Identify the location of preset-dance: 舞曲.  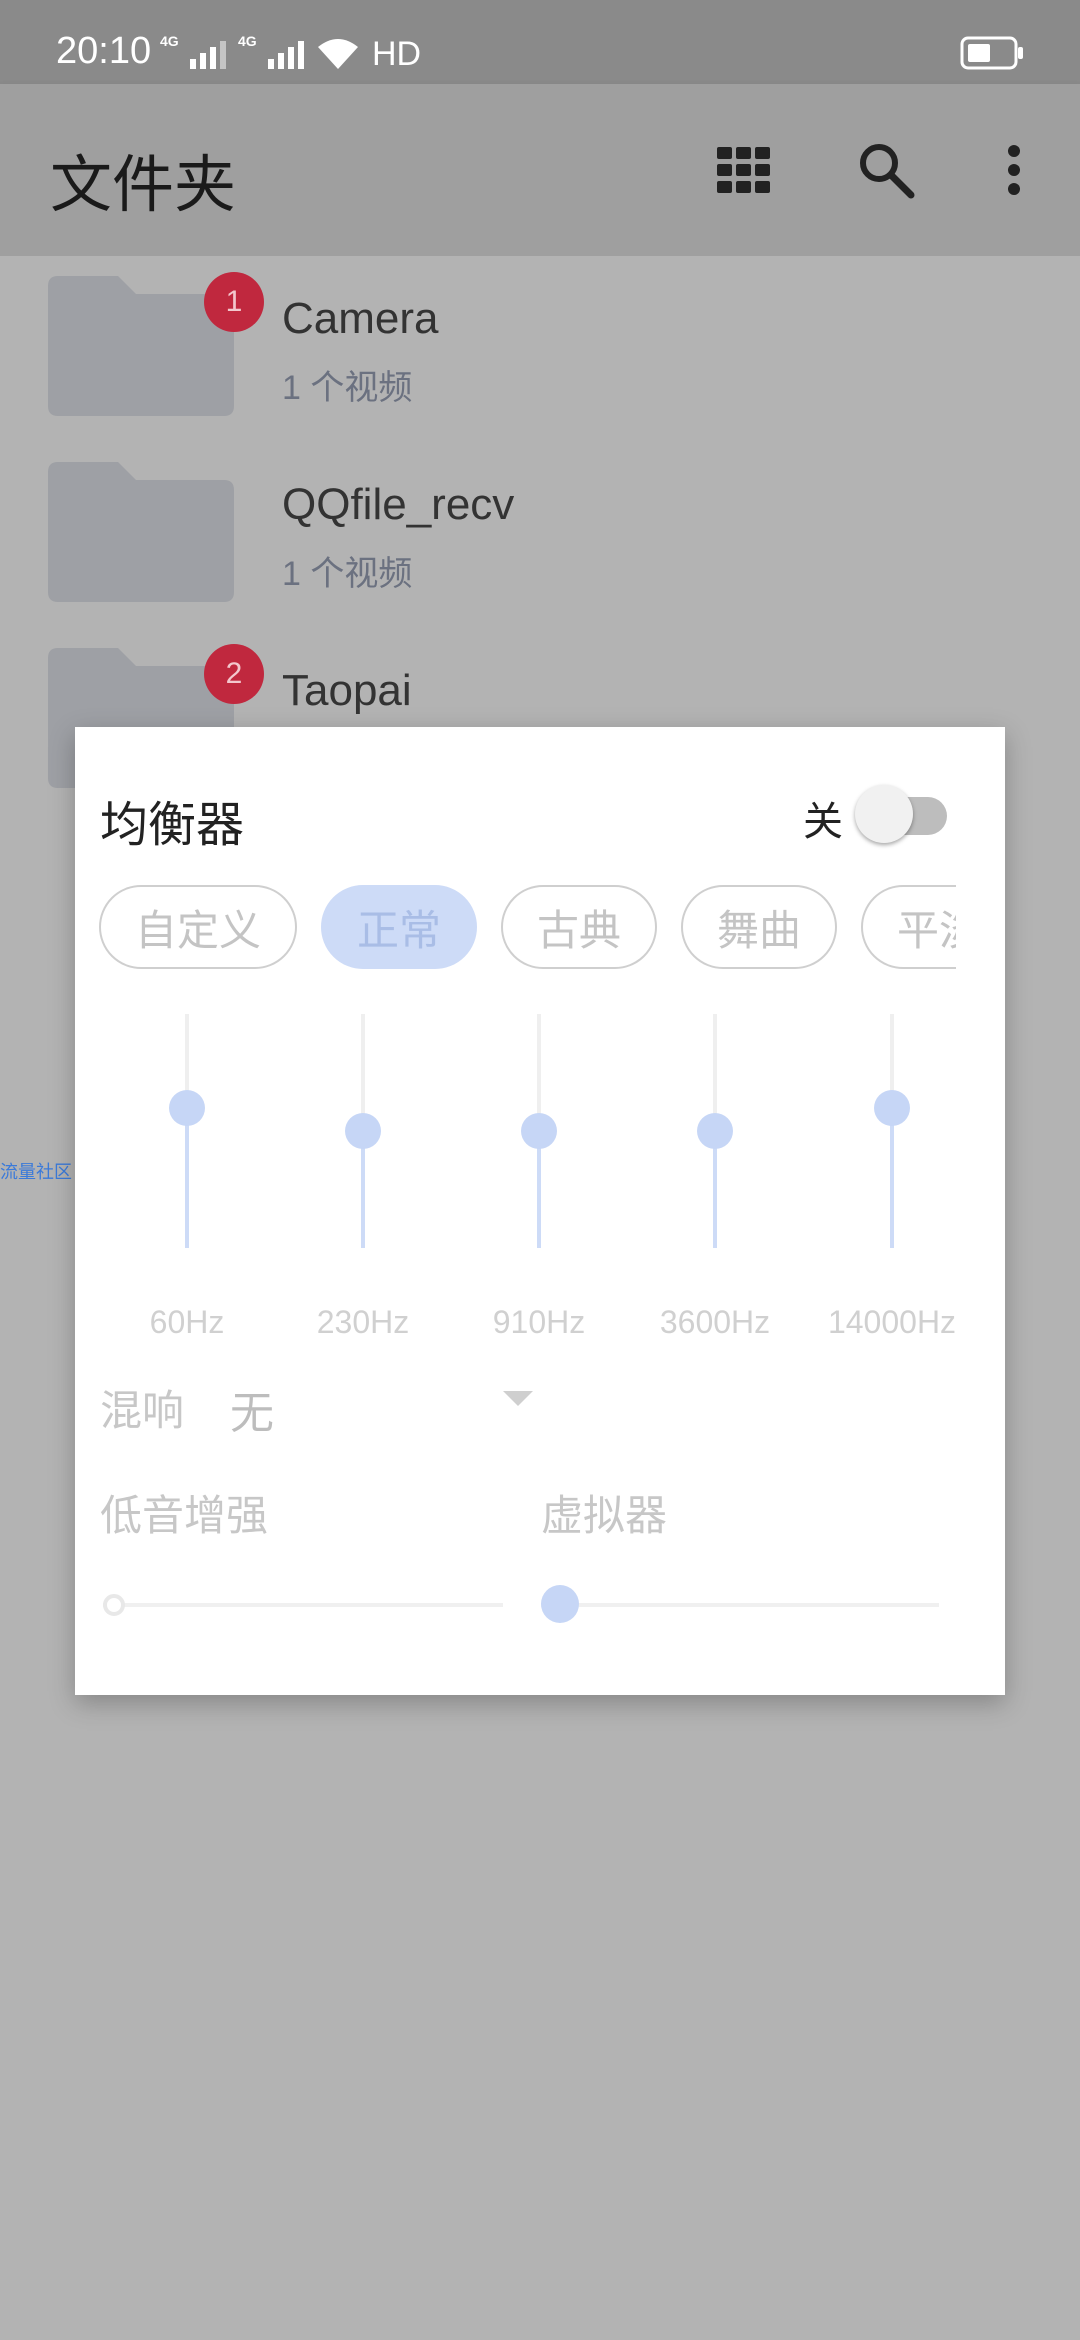
(759, 927).